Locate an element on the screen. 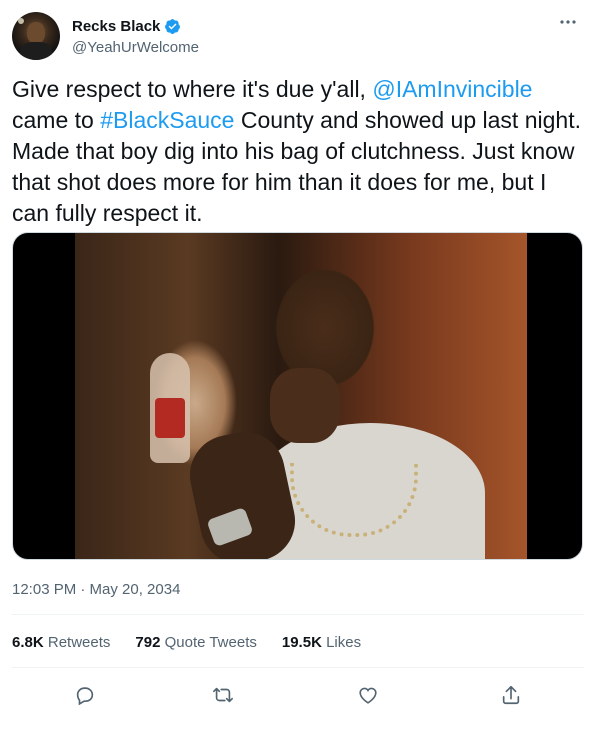 The width and height of the screenshot is (596, 731). quotes-label: Quote Tweets is located at coordinates (210, 642).